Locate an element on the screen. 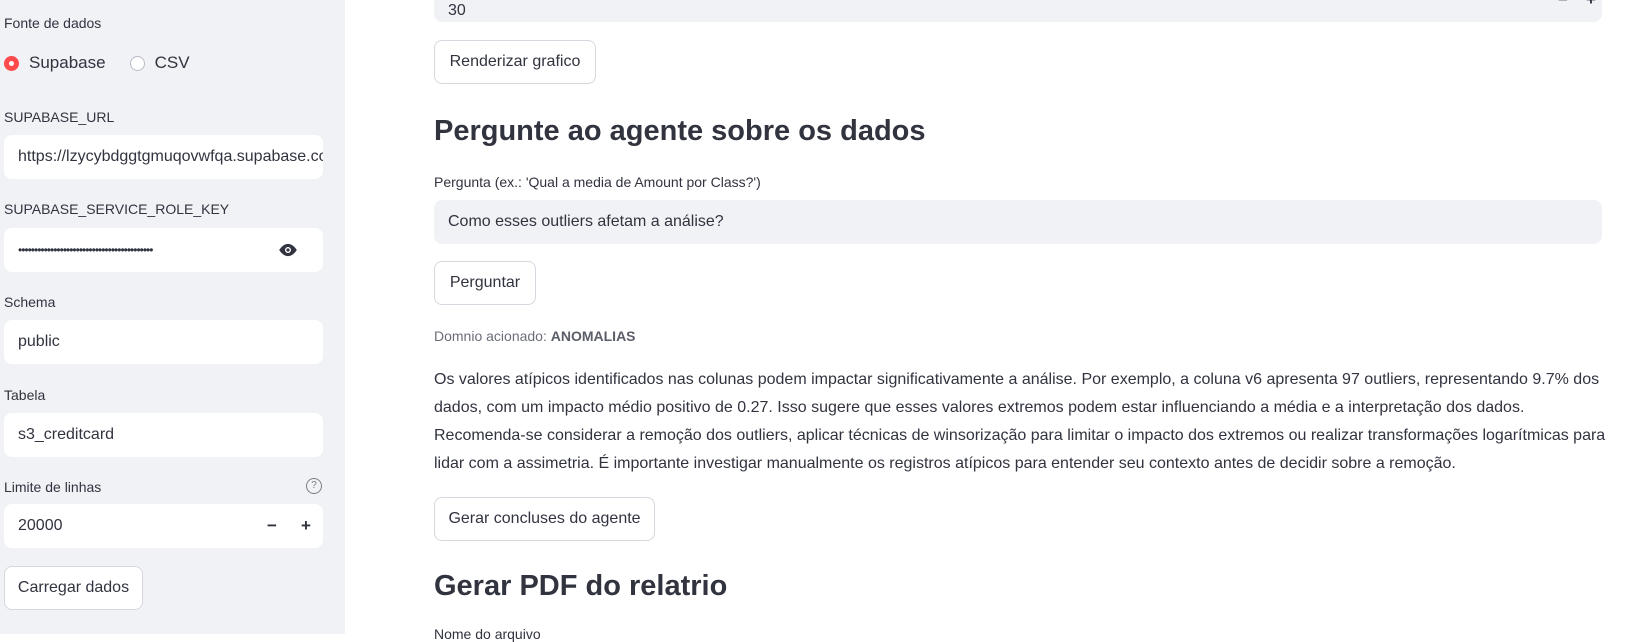 The height and width of the screenshot is (642, 1634). supabase-url-input: https://lzycybdggtgmuqovwfqa.supabase.co is located at coordinates (163, 157).